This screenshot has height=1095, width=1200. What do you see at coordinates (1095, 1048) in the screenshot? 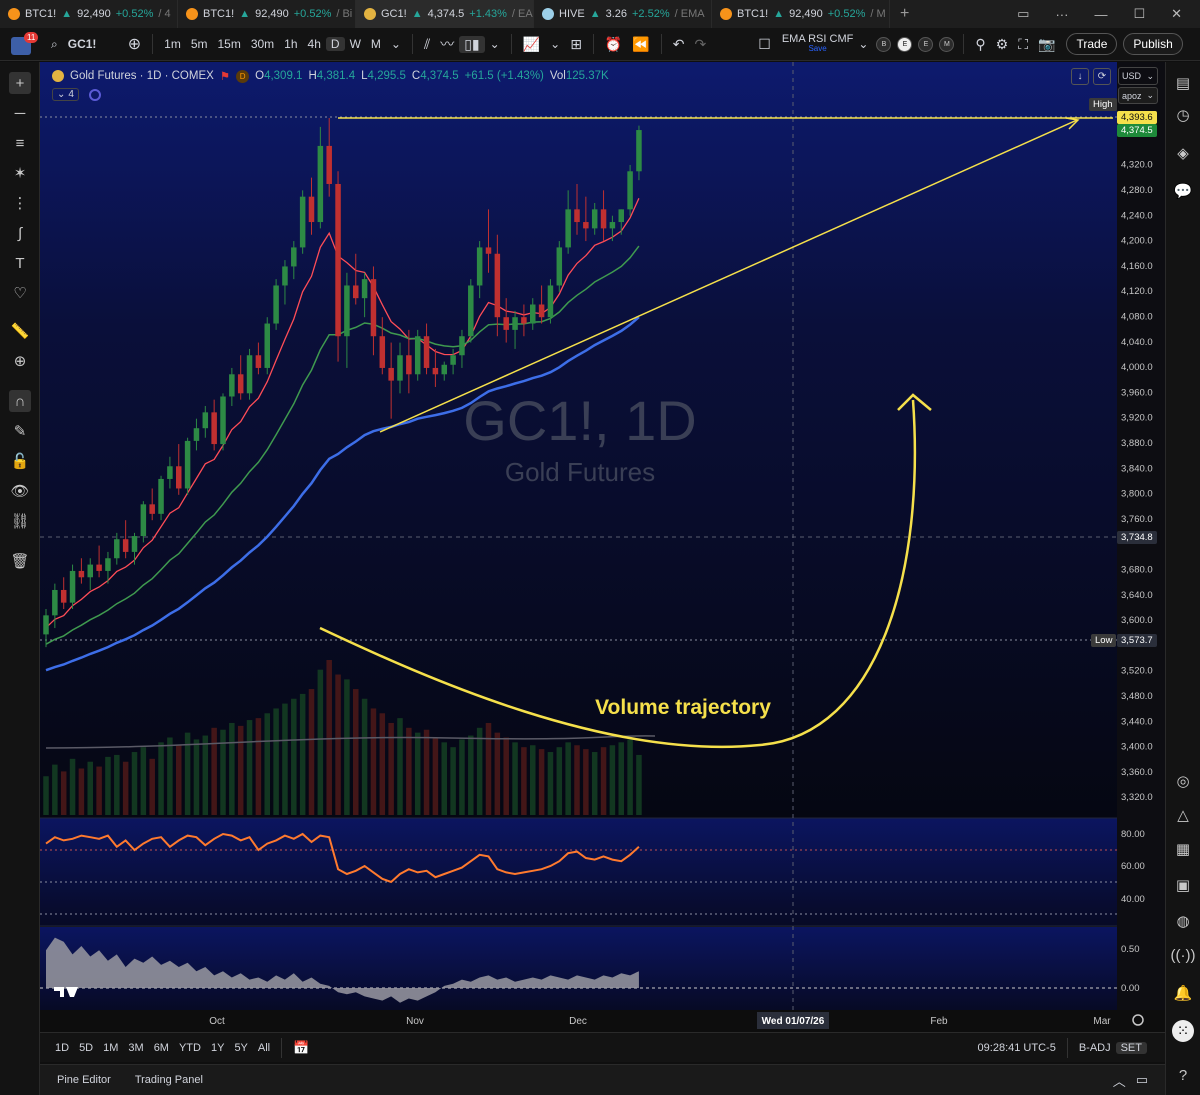
I see `adjustment-toggle: B-ADJ` at bounding box center [1095, 1048].